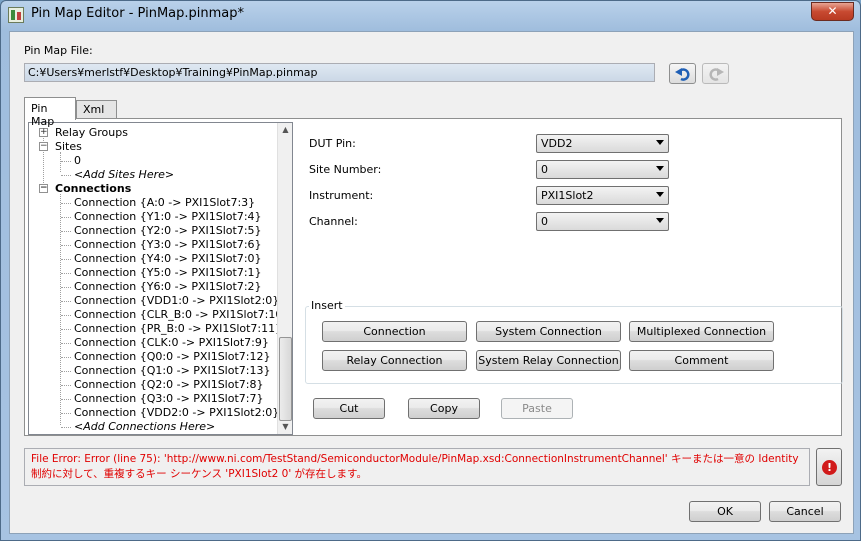 This screenshot has width=861, height=541. I want to click on tree-item-connection: Connection {Y4:0 -> PXI1Slot7:0}, so click(161, 259).